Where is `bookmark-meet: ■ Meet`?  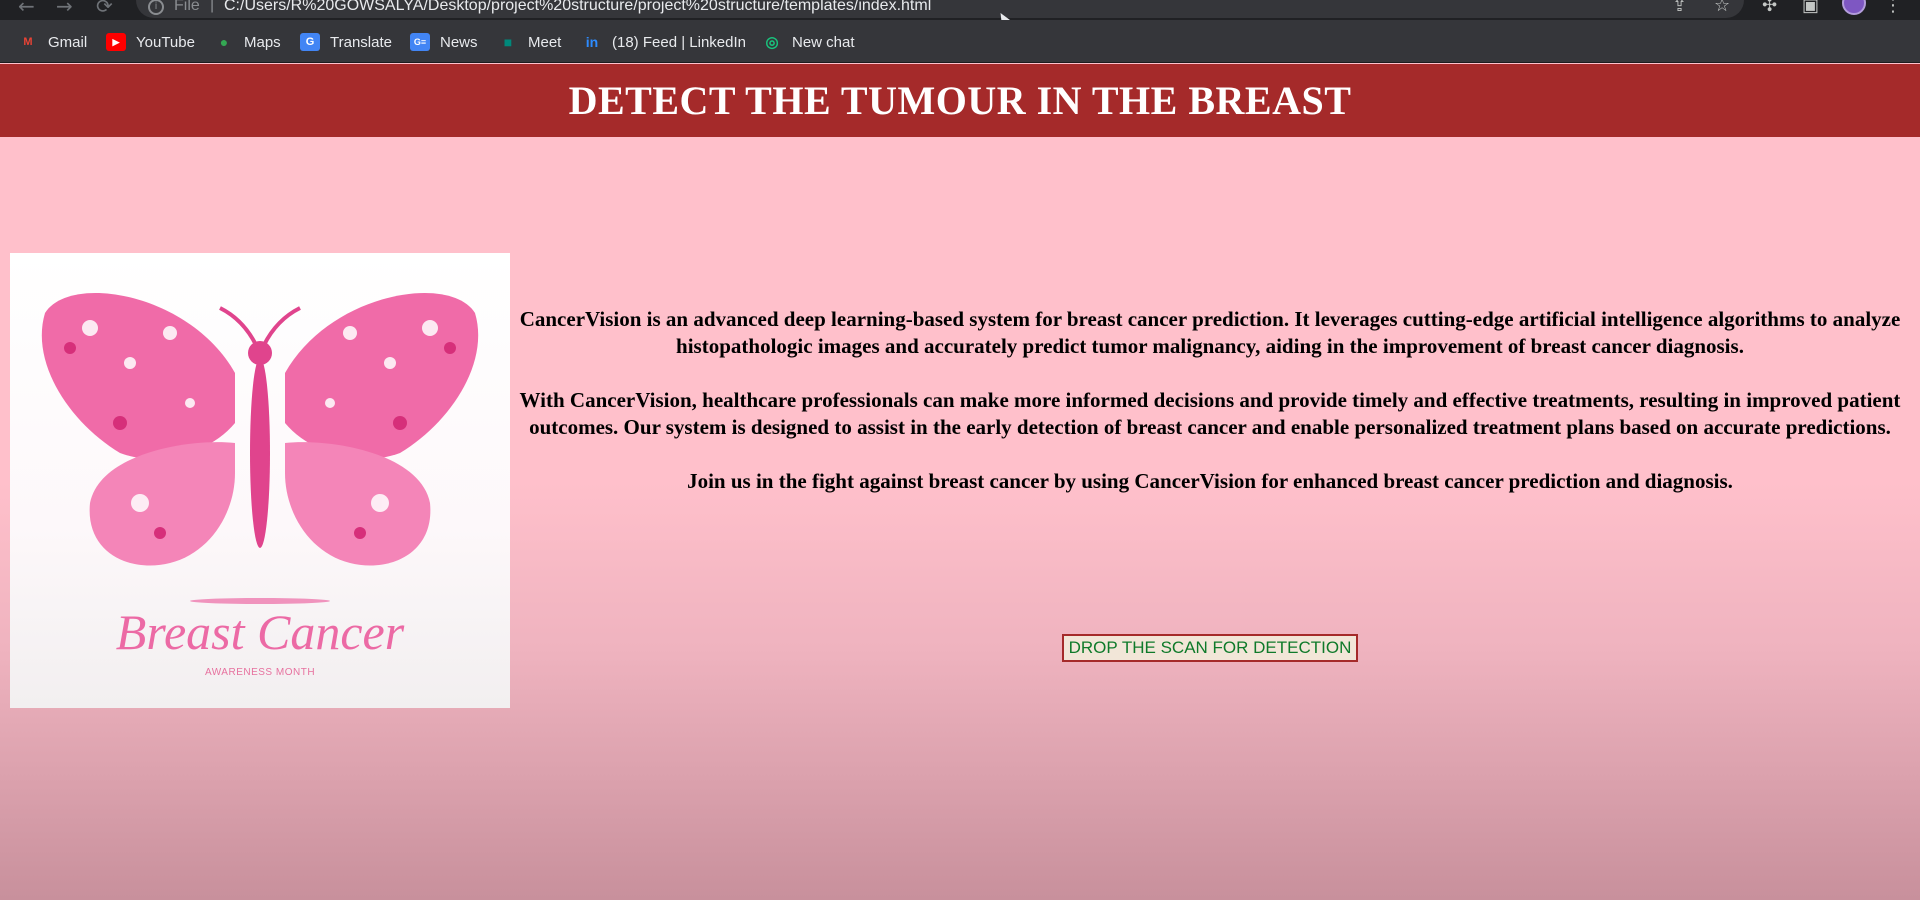 bookmark-meet: ■ Meet is located at coordinates (530, 42).